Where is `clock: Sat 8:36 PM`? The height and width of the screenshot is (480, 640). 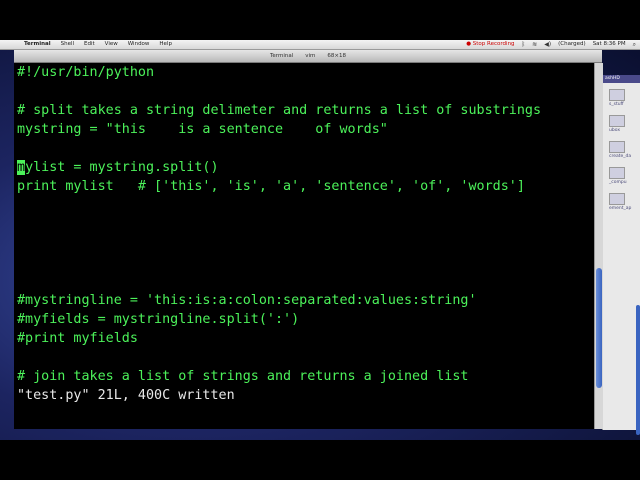 clock: Sat 8:36 PM is located at coordinates (609, 44).